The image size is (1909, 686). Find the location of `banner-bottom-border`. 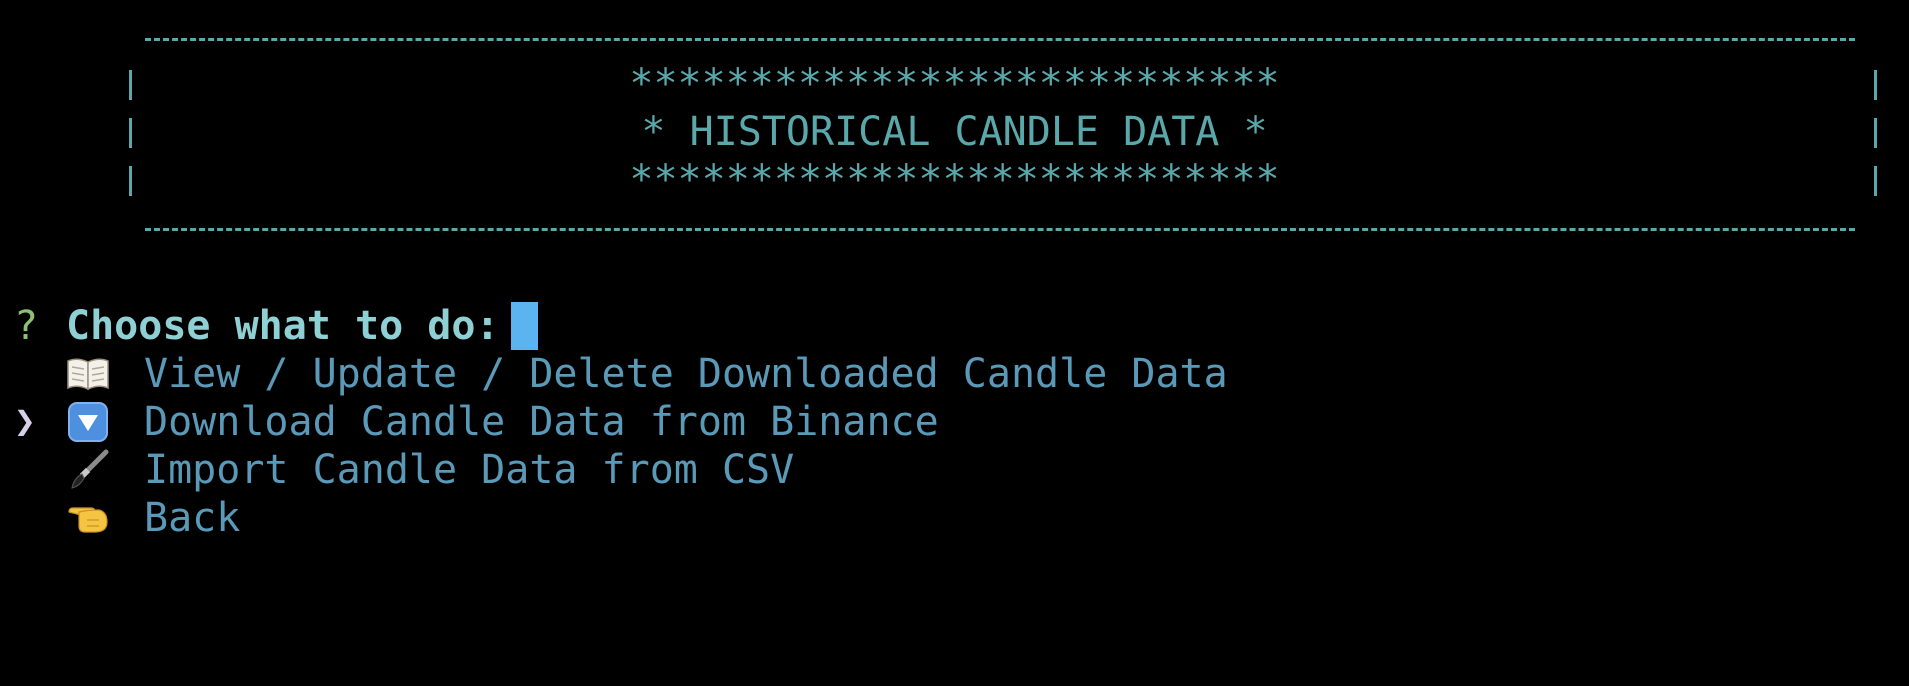

banner-bottom-border is located at coordinates (1000, 229).